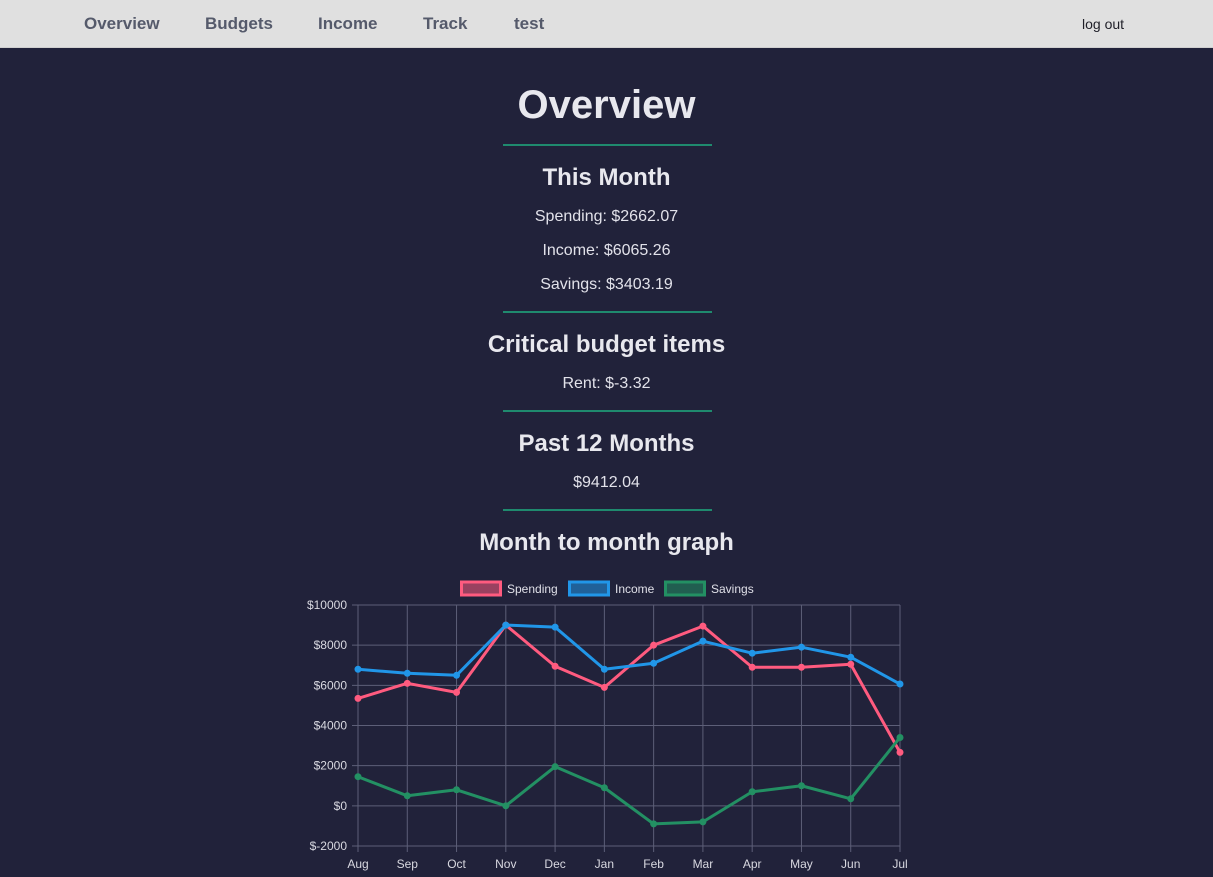 The image size is (1213, 877). Describe the element at coordinates (331, 685) in the screenshot. I see `y-tick-label: $6000` at that location.